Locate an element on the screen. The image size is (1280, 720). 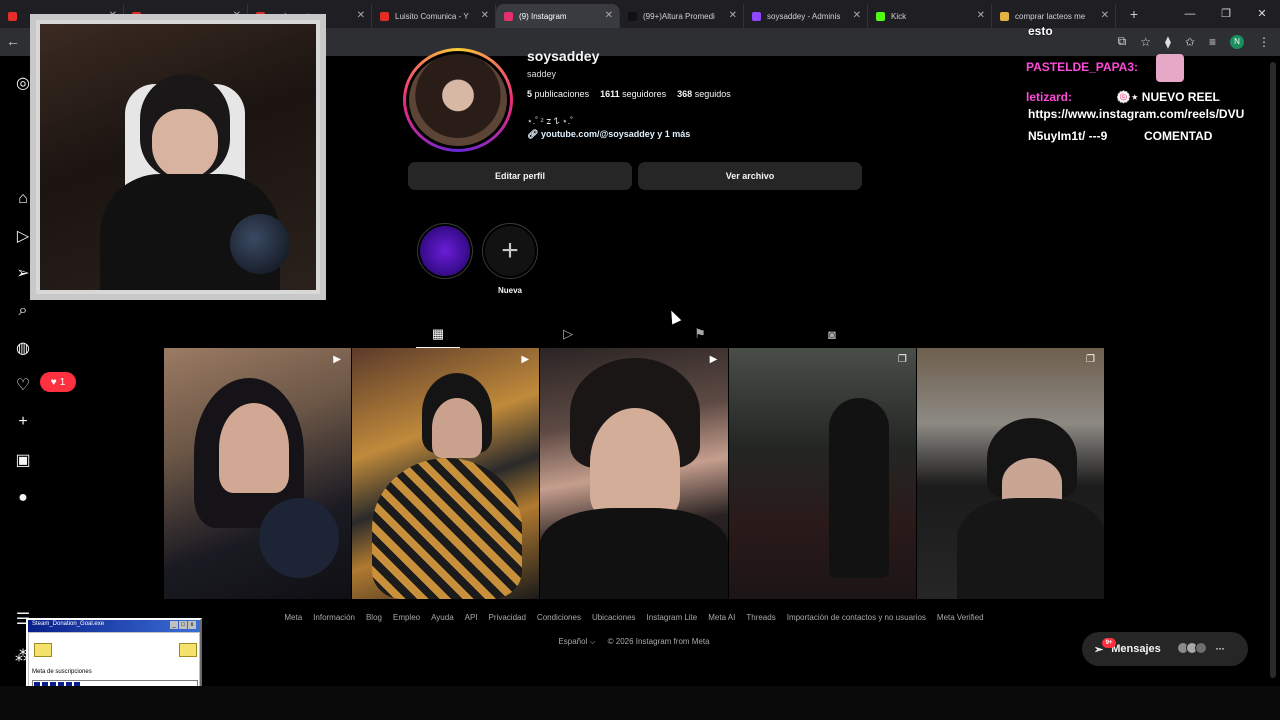
notification-count: 1 is located at coordinates (62, 382).